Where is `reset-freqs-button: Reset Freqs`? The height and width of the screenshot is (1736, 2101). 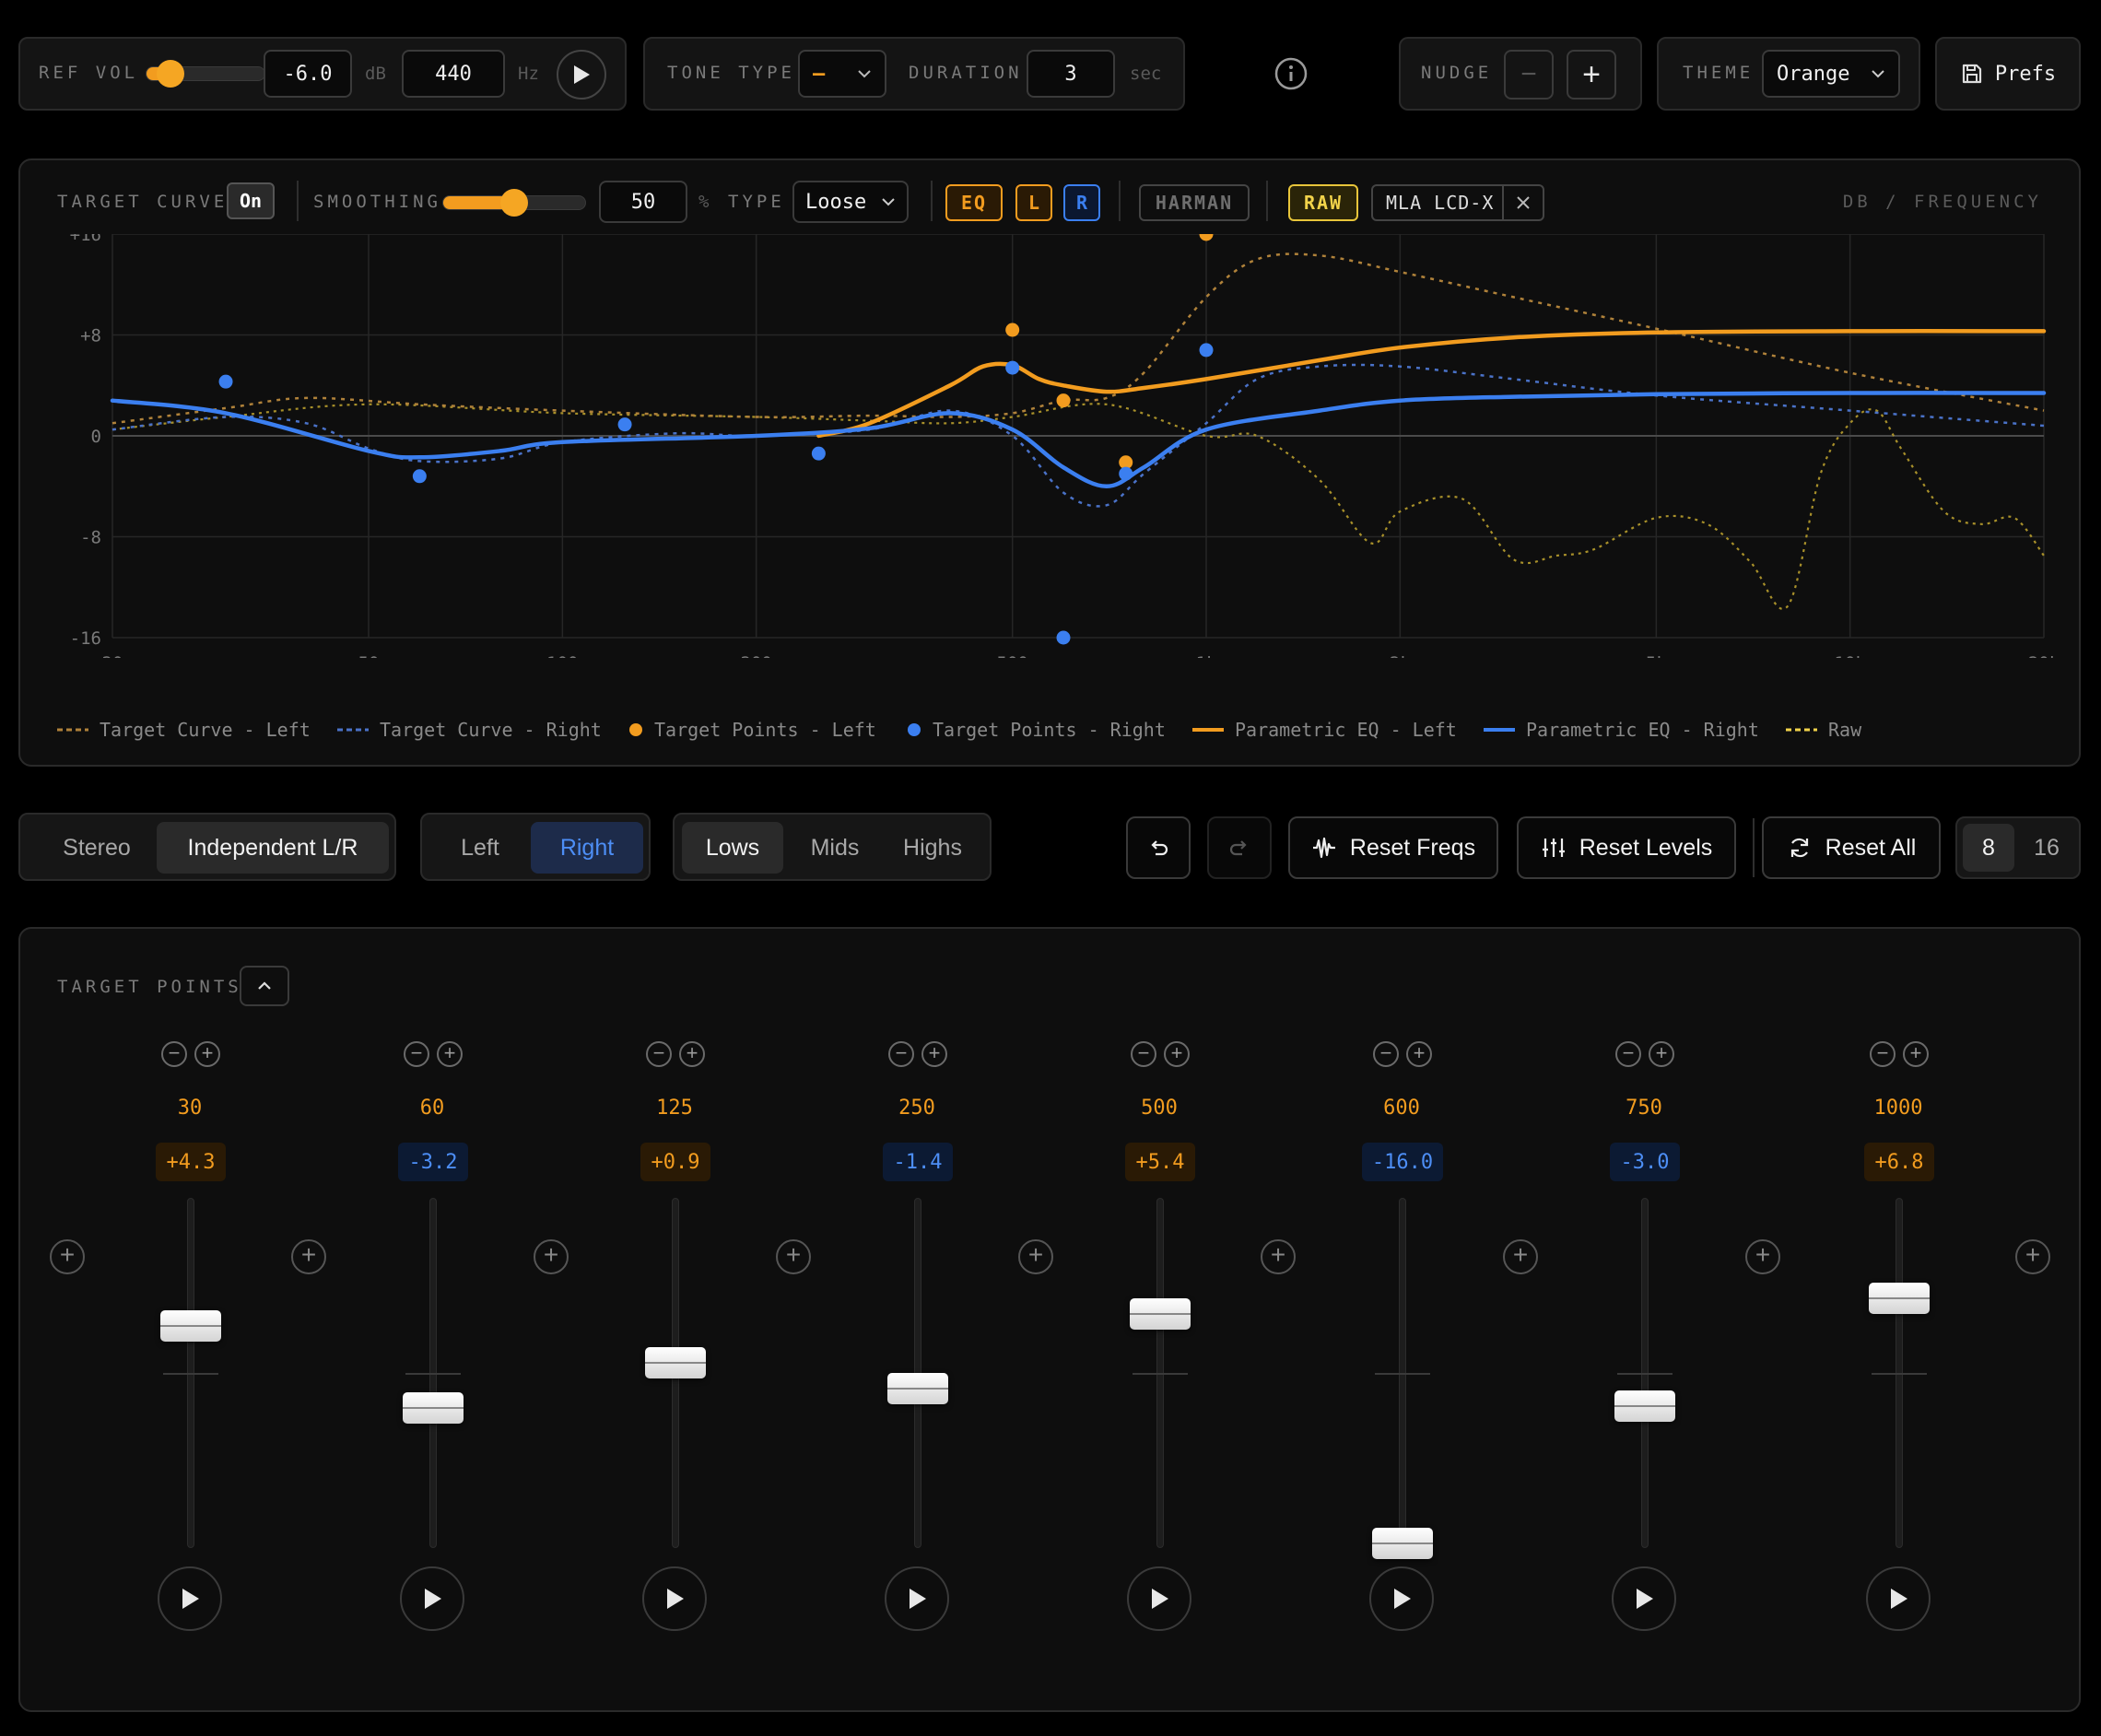
reset-freqs-button: Reset Freqs is located at coordinates (1393, 847).